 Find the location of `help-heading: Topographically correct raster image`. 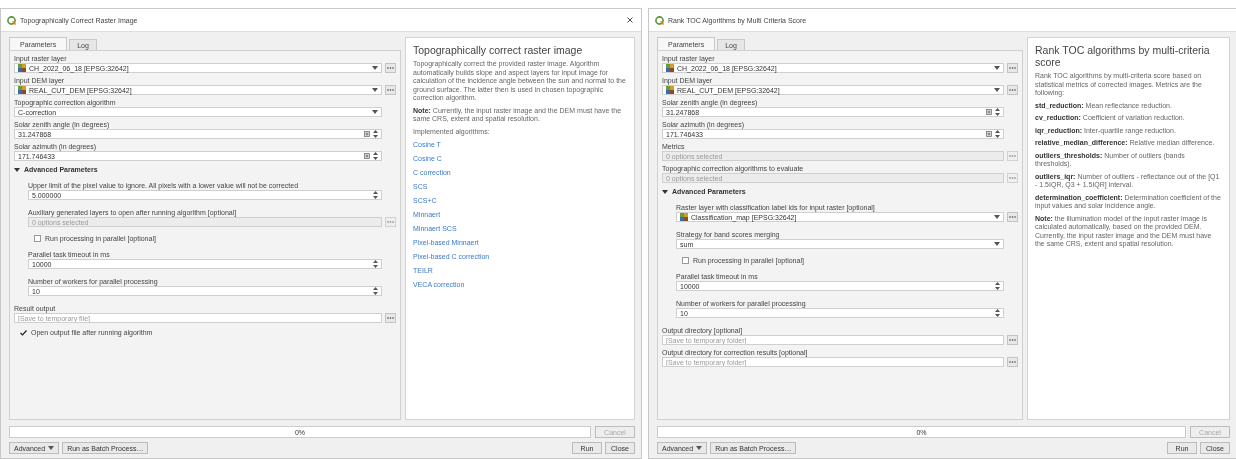

help-heading: Topographically correct raster image is located at coordinates (498, 50).